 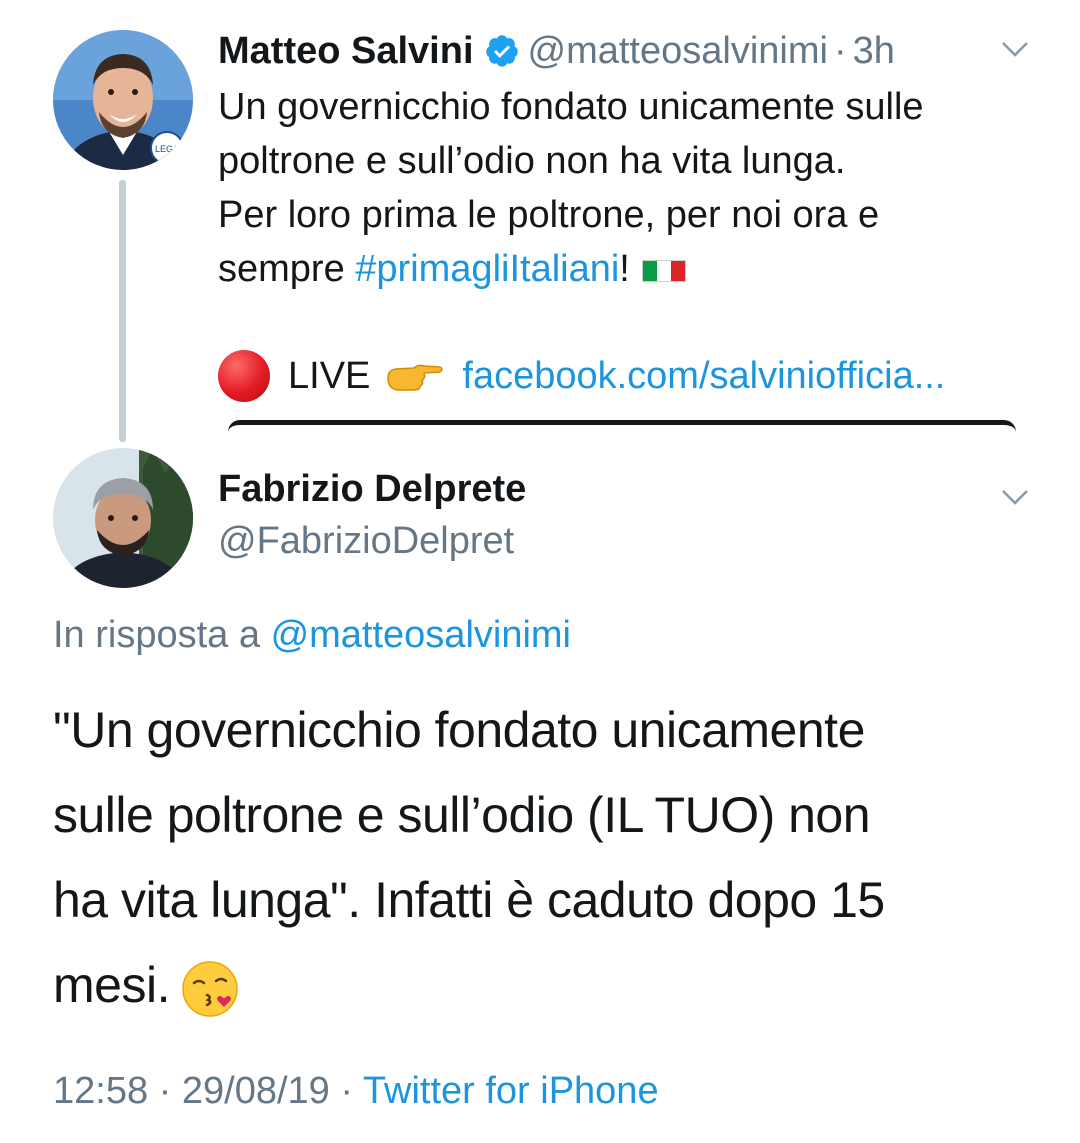 I want to click on reply-to-label: In risposta a, so click(x=156, y=635).